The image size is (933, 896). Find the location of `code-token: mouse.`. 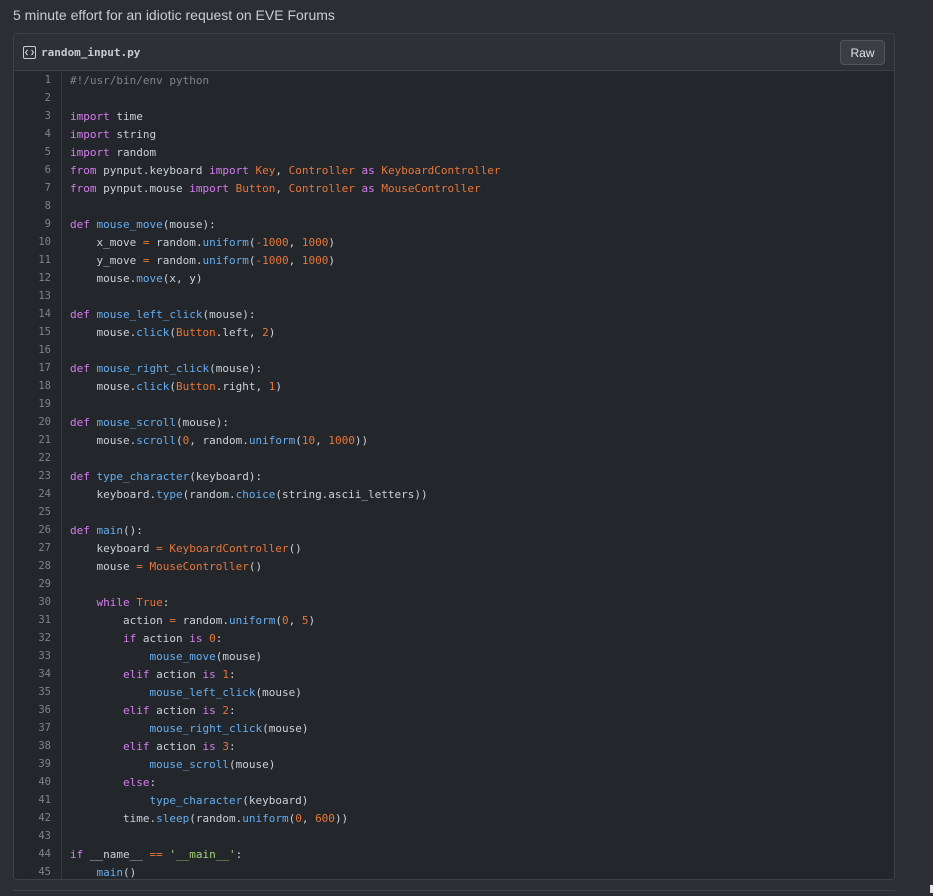

code-token: mouse. is located at coordinates (103, 386).